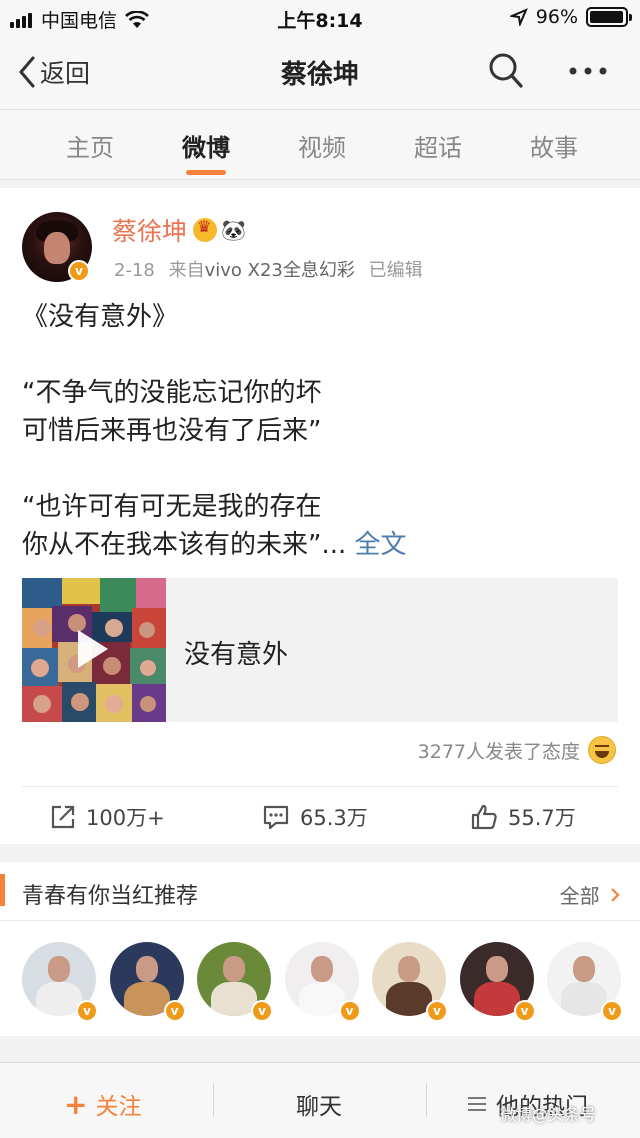 The height and width of the screenshot is (1138, 640). Describe the element at coordinates (395, 270) in the screenshot. I see `edited-label: 已编辑` at that location.